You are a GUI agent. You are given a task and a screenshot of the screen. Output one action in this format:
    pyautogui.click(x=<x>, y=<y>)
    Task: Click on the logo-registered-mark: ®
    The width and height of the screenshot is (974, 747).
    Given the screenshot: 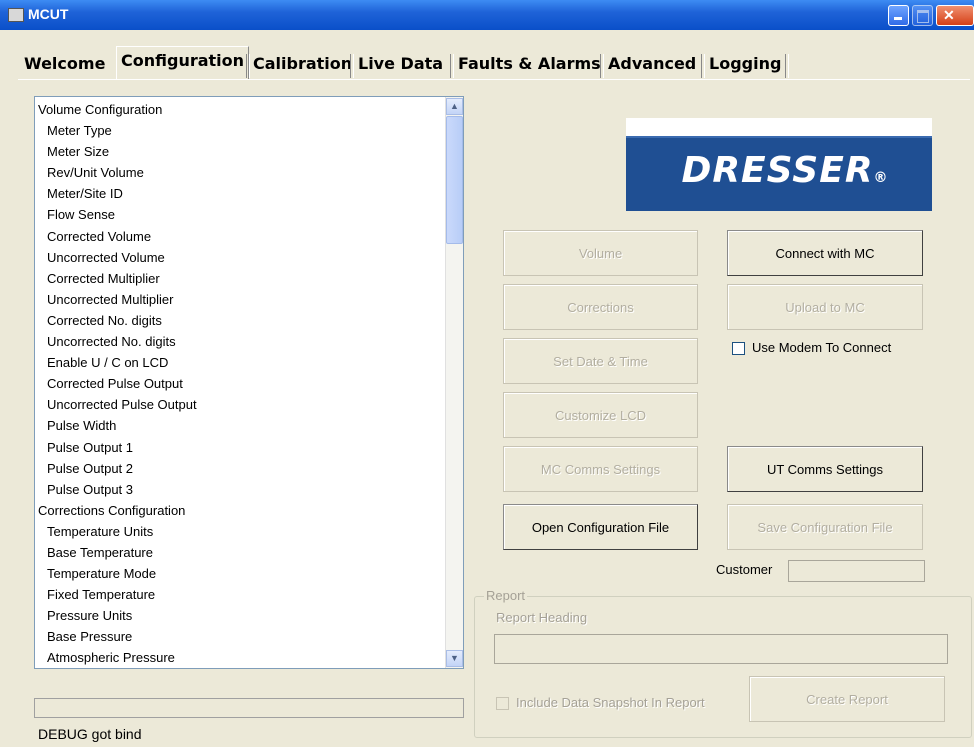 What is the action you would take?
    pyautogui.click(x=881, y=178)
    